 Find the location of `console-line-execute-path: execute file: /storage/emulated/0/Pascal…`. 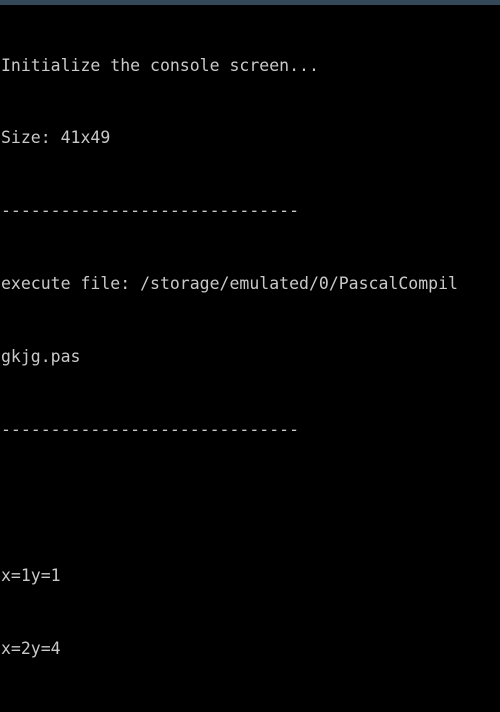

console-line-execute-path: execute file: /storage/emulated/0/Pascal… is located at coordinates (229, 284).